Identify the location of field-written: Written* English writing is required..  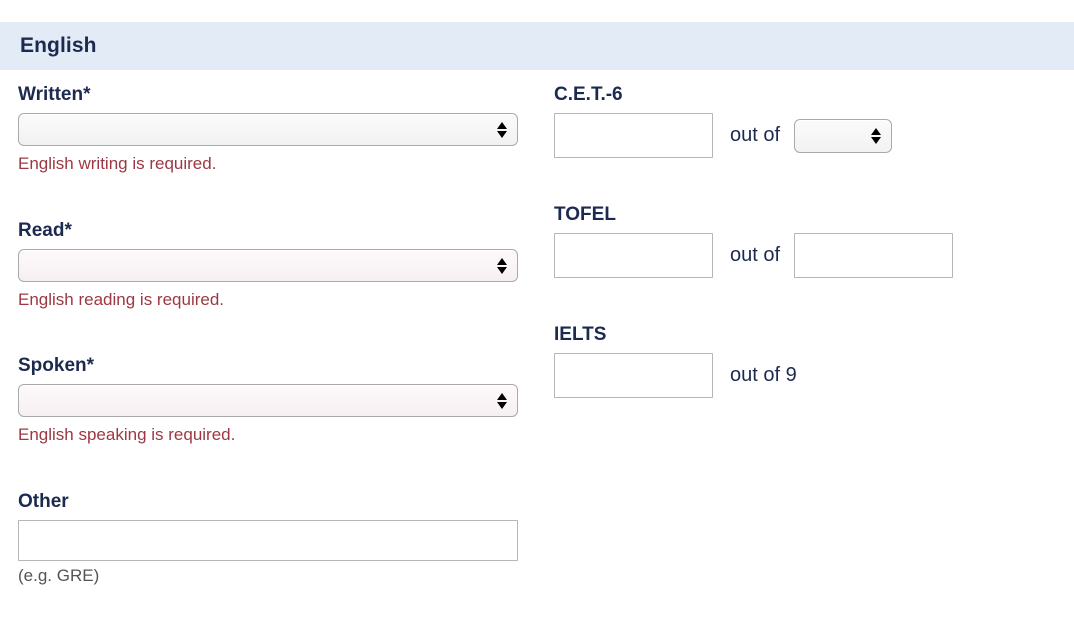
(268, 129).